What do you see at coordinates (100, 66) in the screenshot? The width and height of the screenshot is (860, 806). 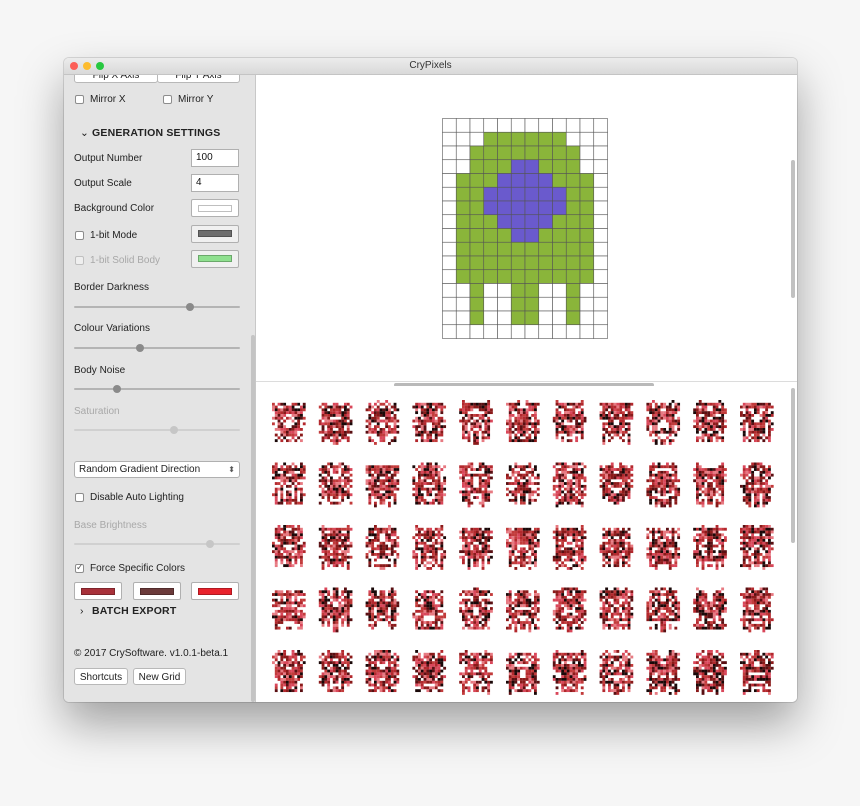 I see `maximize-window-button` at bounding box center [100, 66].